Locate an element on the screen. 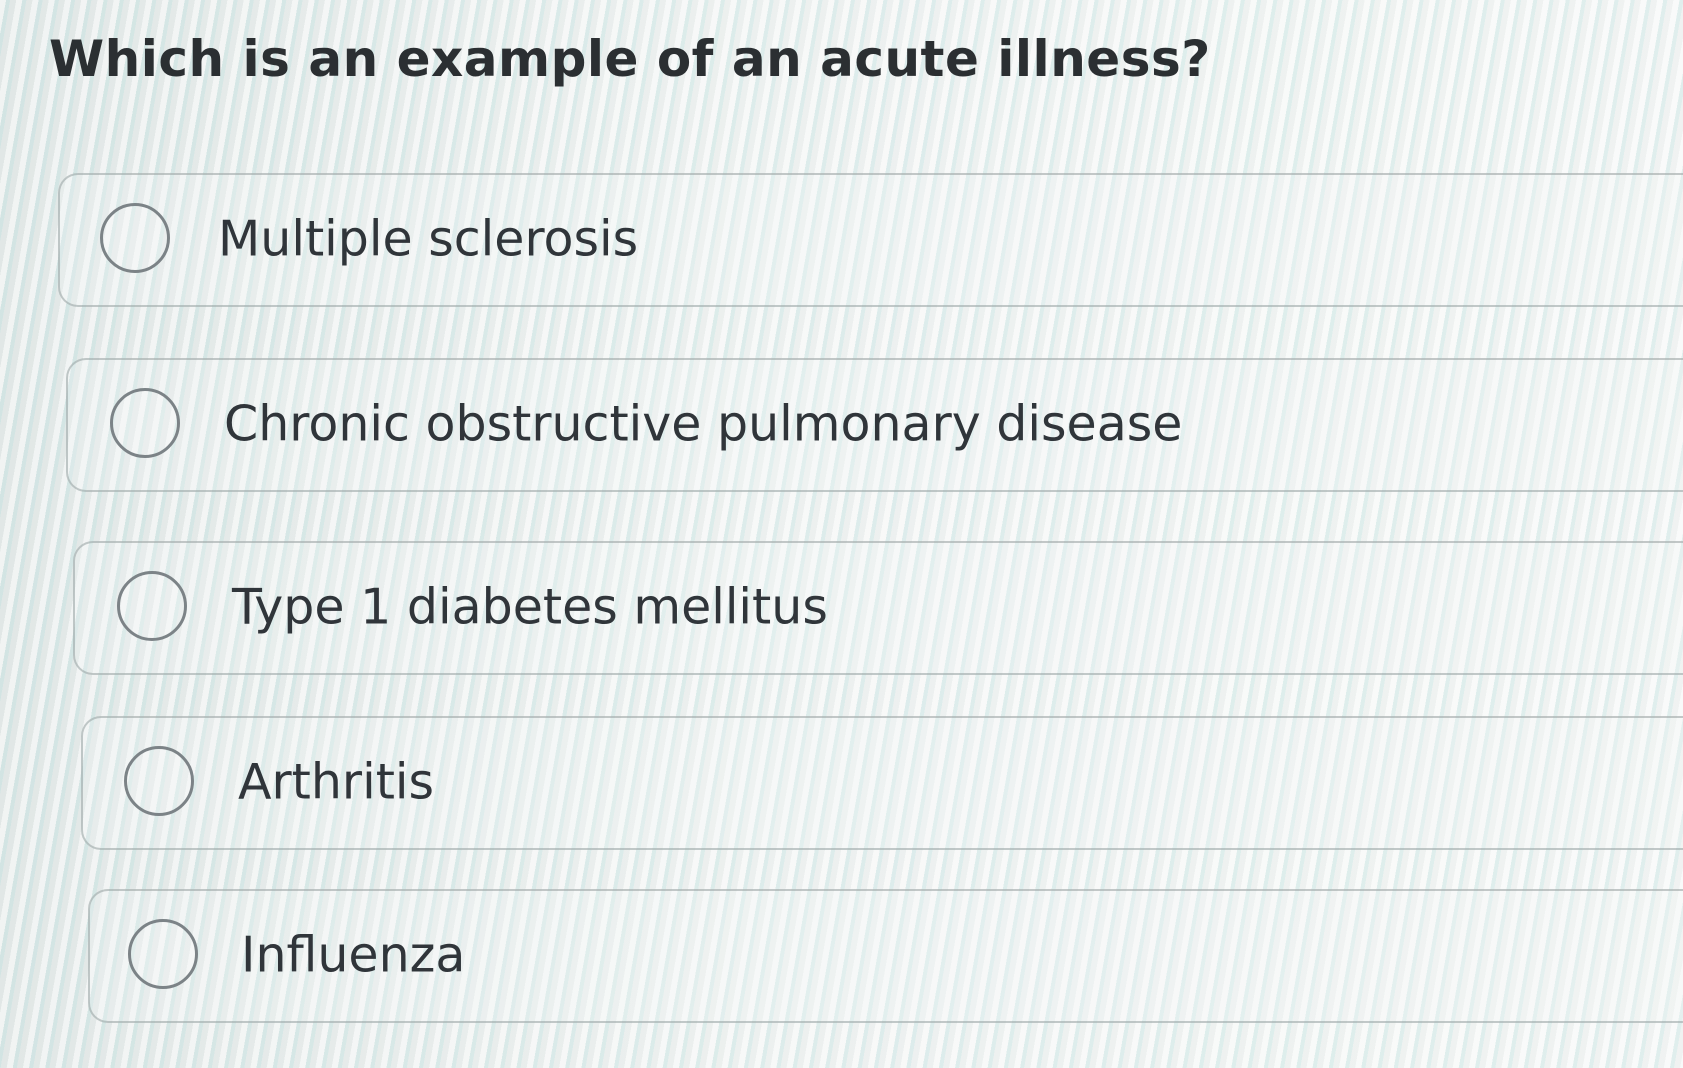 This screenshot has width=1683, height=1068. answer-option-label: Multiple sclerosis is located at coordinates (428, 239).